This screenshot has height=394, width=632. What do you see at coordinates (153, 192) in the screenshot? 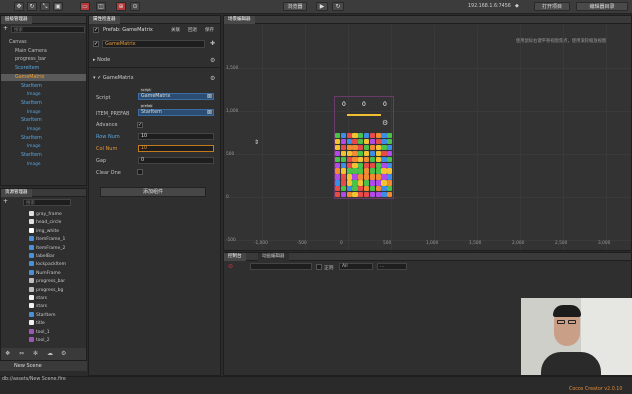
I see `add-component-button: 添加组件` at bounding box center [153, 192].